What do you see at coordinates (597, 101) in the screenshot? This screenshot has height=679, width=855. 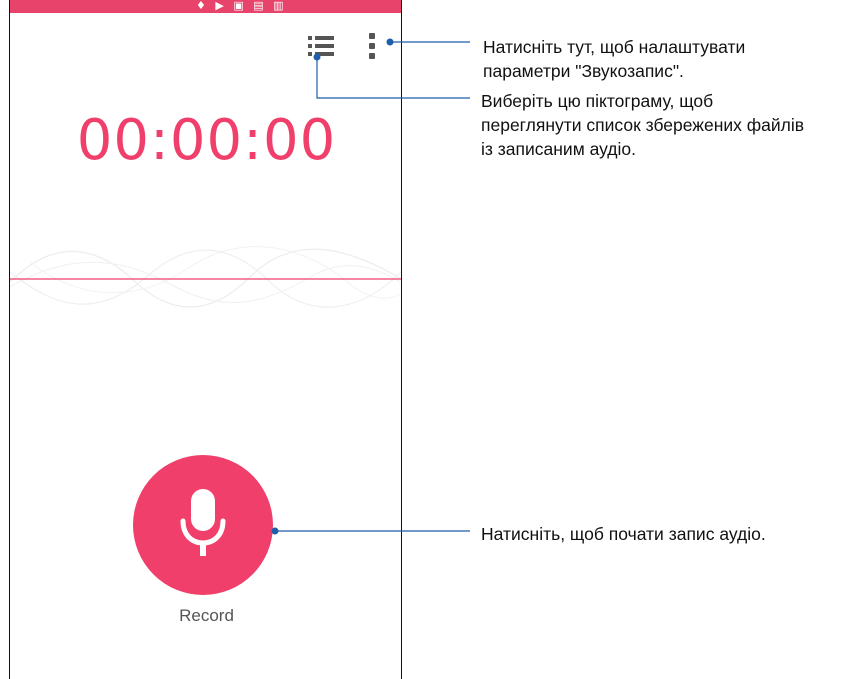 I see `callout-file-list-line-1: Виберіть цю піктограму, щоб` at bounding box center [597, 101].